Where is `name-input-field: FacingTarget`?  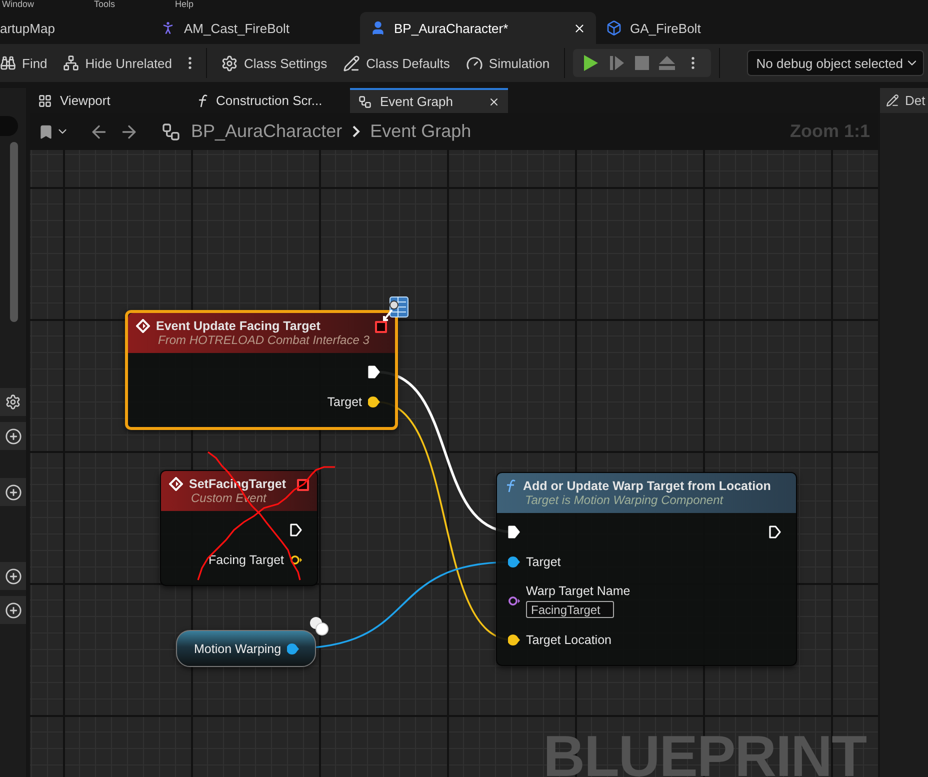 name-input-field: FacingTarget is located at coordinates (570, 609).